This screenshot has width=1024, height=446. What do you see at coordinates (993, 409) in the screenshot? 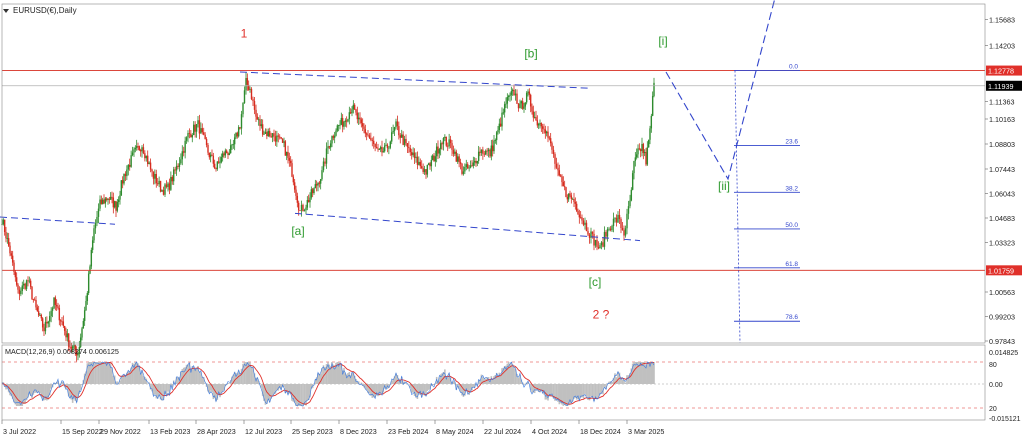
I see `macd-y-tick-label: 20` at bounding box center [993, 409].